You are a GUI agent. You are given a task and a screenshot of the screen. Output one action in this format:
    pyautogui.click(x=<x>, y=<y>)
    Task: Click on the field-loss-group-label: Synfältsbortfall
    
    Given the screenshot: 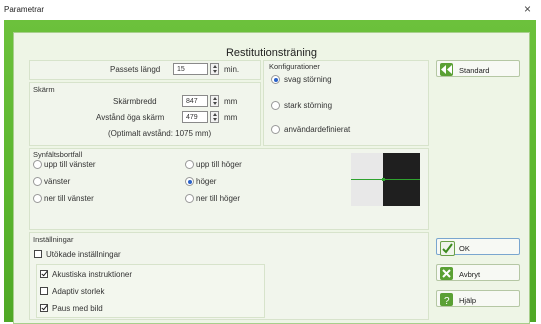 What is the action you would take?
    pyautogui.click(x=58, y=154)
    